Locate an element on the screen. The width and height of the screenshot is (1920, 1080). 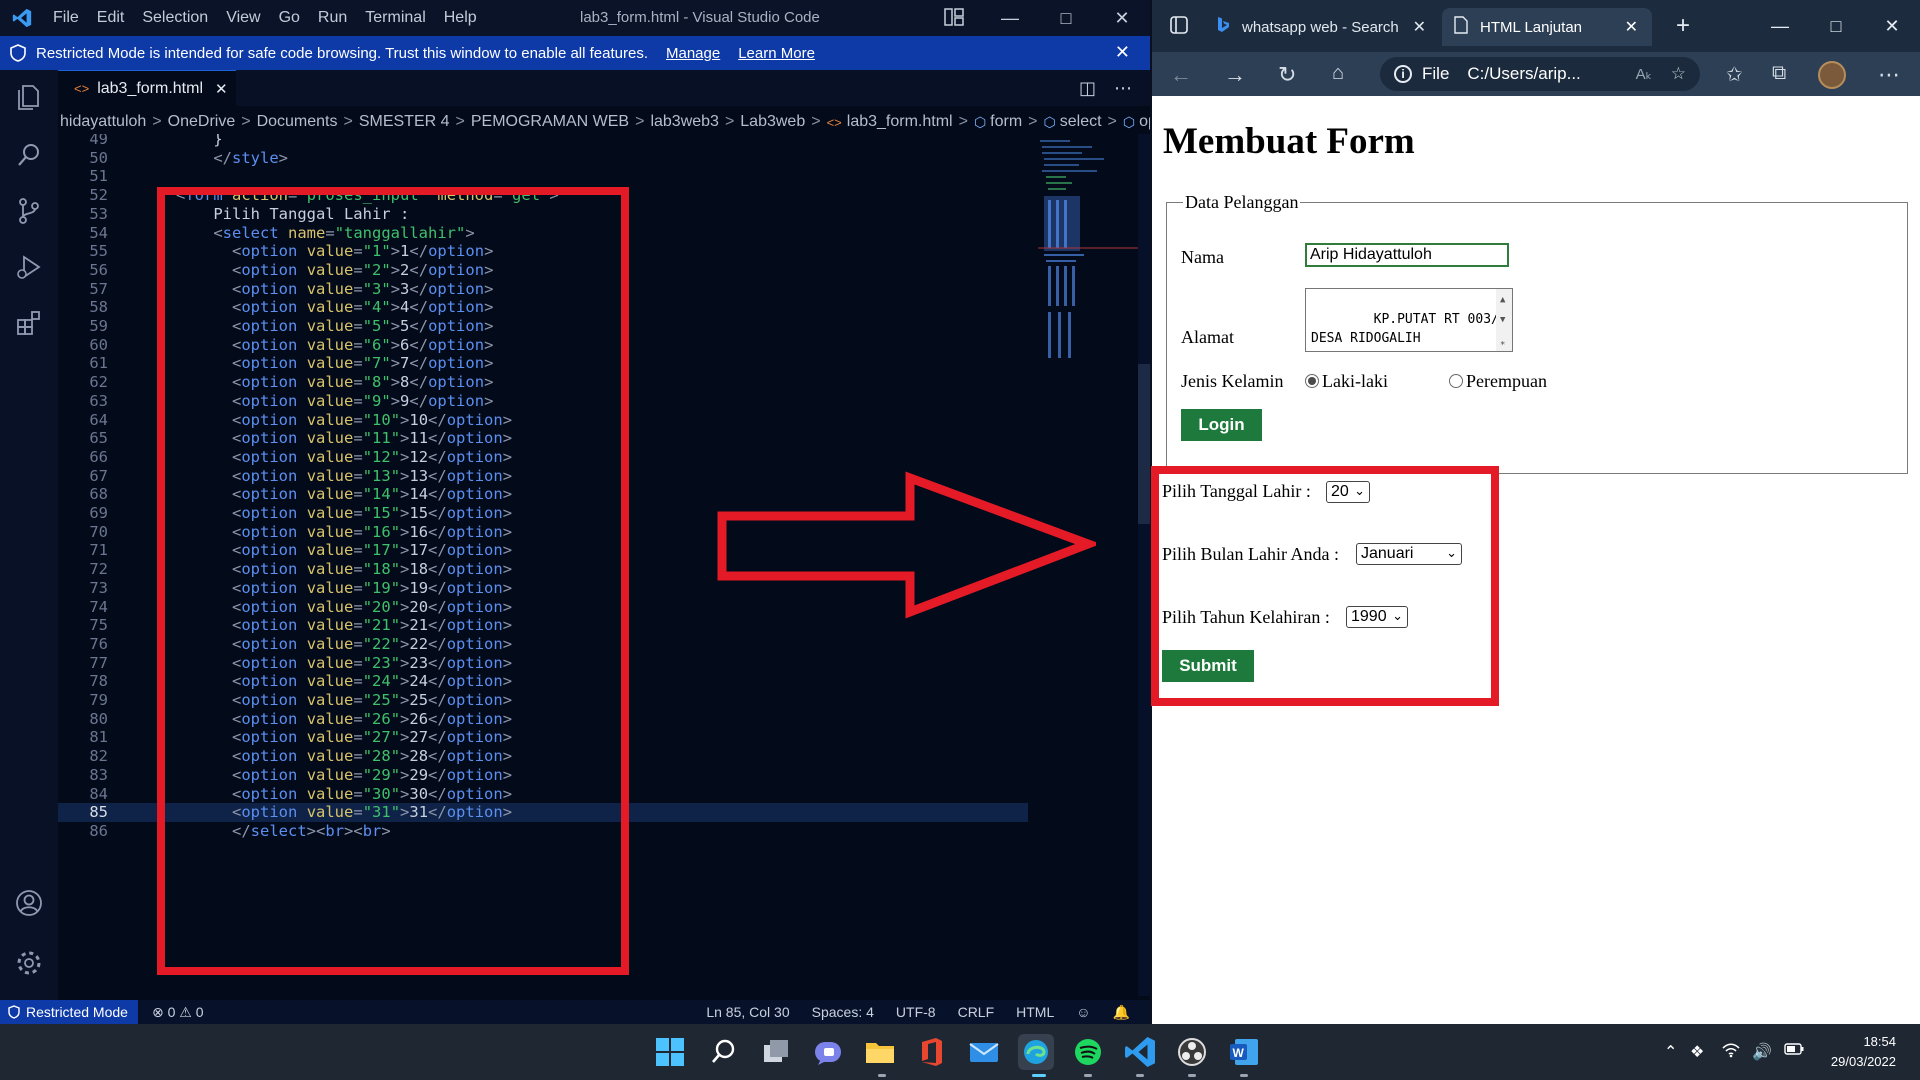
status-restricted-mode: Restricted Mode is located at coordinates (69, 1012).